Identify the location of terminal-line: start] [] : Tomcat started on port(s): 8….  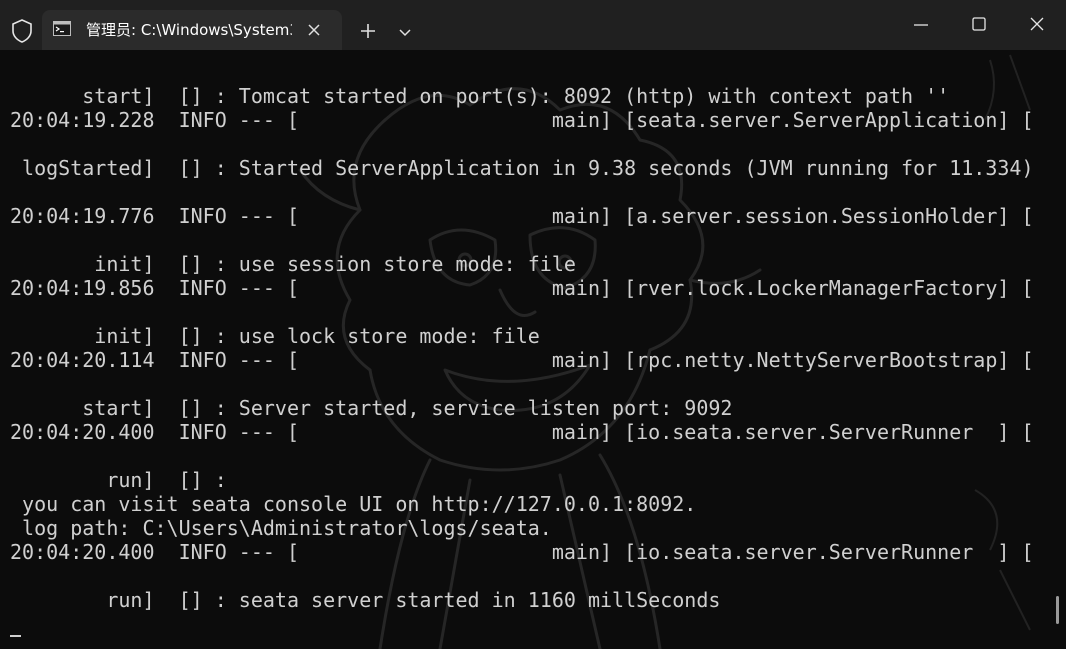
(480, 96).